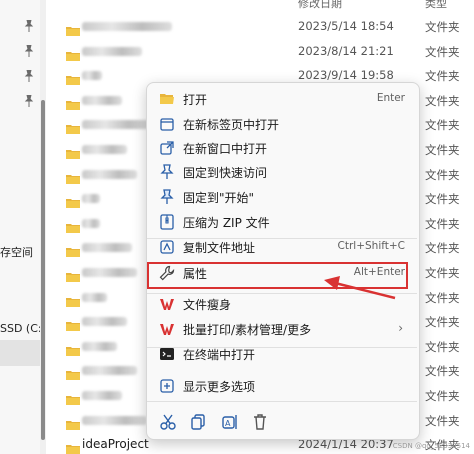 The height and width of the screenshot is (454, 474). I want to click on menu-item: 在终端中打开, so click(282, 354).